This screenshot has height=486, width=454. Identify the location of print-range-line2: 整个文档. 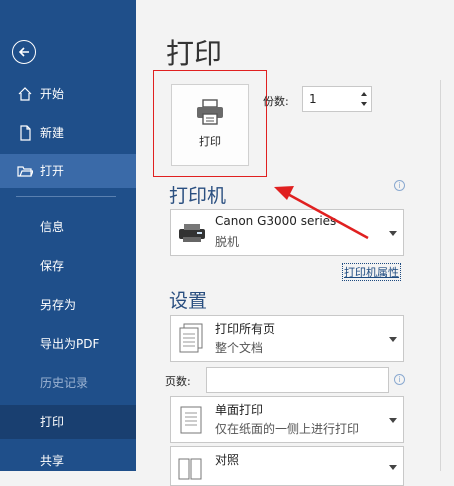
(239, 348).